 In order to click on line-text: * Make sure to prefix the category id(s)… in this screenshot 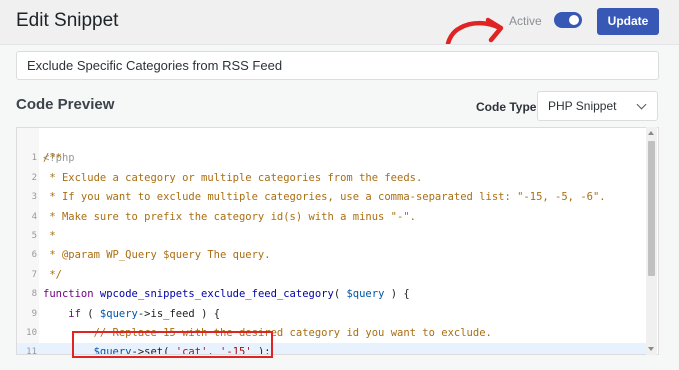, I will do `click(229, 217)`.